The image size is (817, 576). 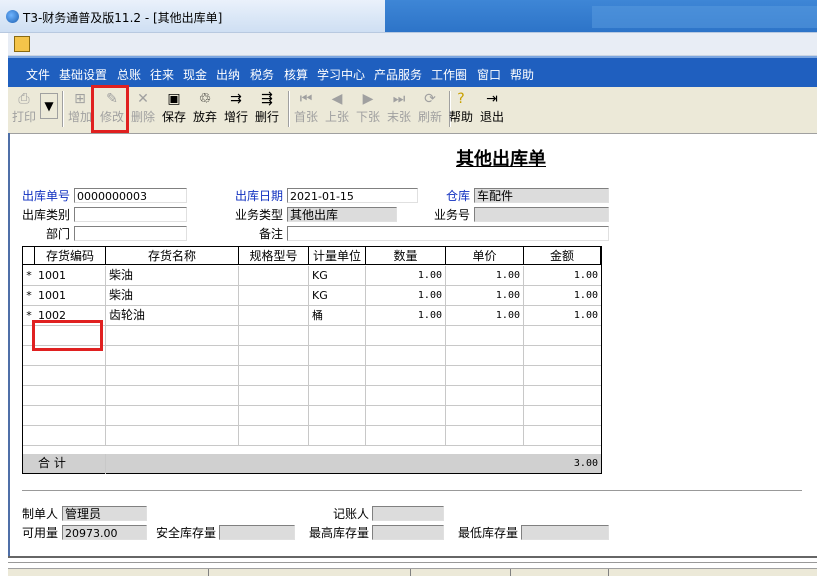 What do you see at coordinates (337, 256) in the screenshot?
I see `col-header-unit: 计量单位` at bounding box center [337, 256].